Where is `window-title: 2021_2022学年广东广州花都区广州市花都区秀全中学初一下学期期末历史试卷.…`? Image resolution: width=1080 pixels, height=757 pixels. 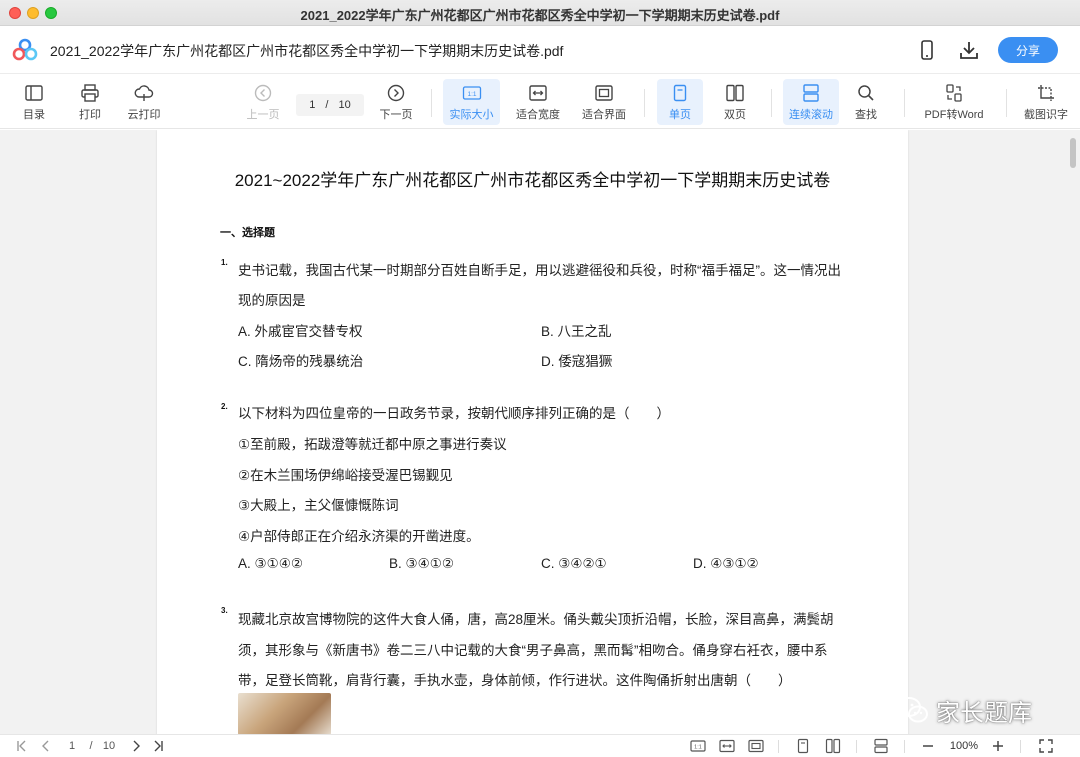 window-title: 2021_2022学年广东广州花都区广州市花都区秀全中学初一下学期期末历史试卷.… is located at coordinates (540, 15).